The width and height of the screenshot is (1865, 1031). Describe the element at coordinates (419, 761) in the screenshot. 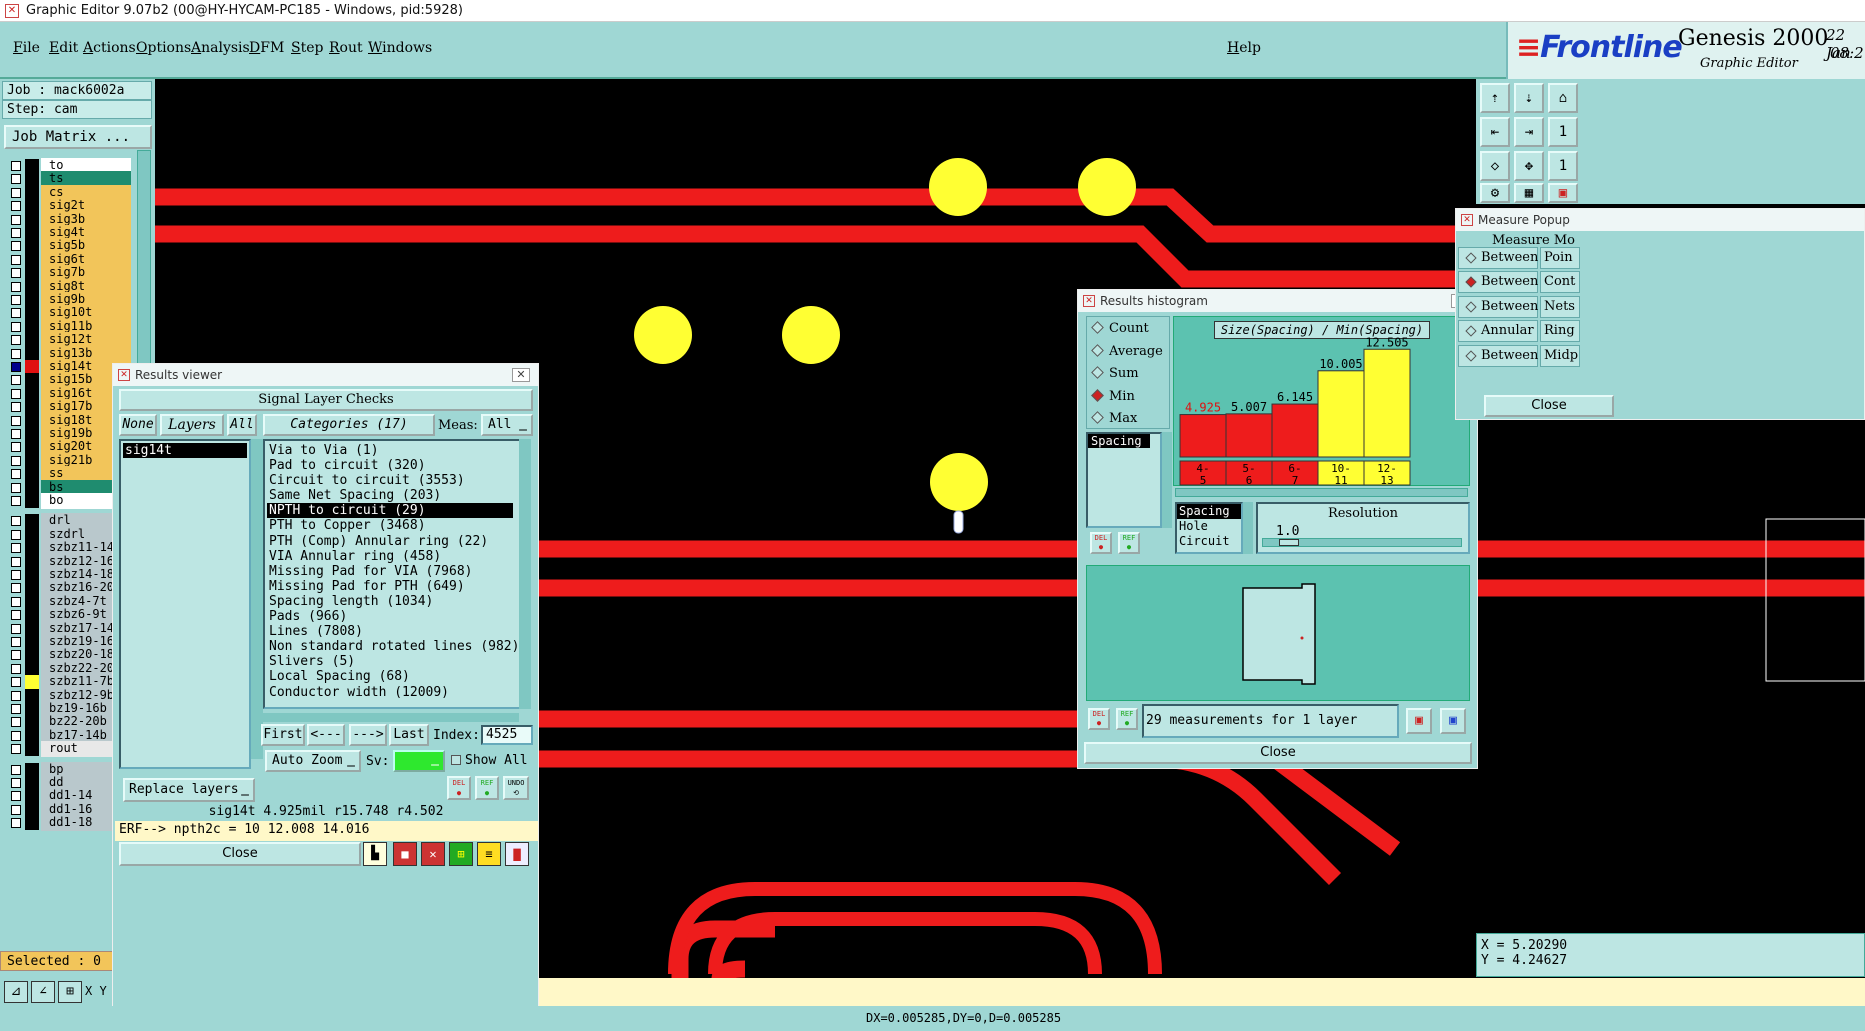

I see `sv-color-dropdown: ‗` at that location.